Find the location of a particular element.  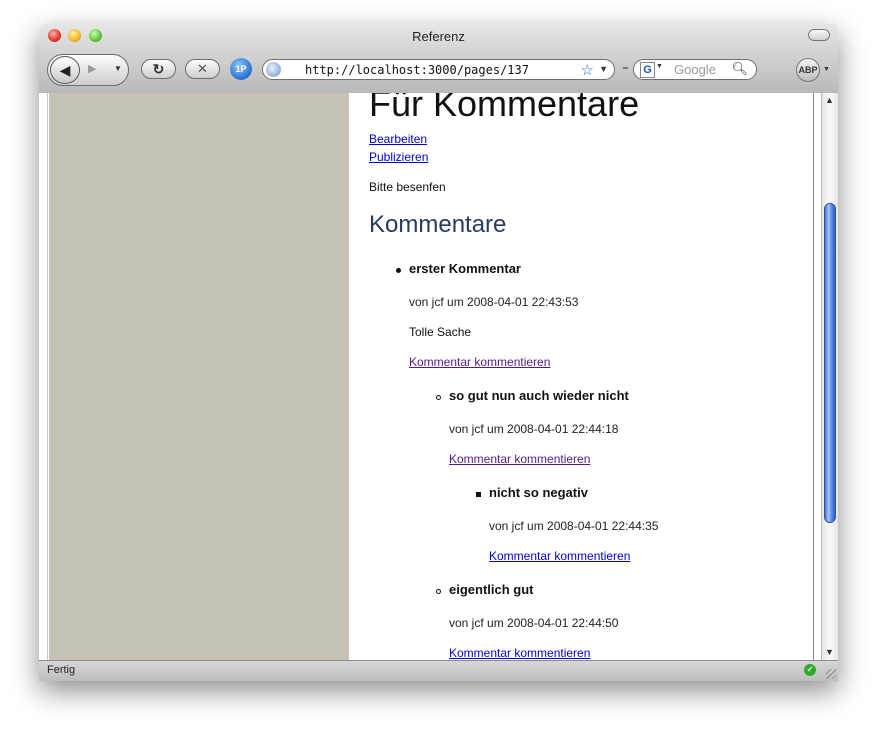

search-icon: 🔍︎ is located at coordinates (739, 69).